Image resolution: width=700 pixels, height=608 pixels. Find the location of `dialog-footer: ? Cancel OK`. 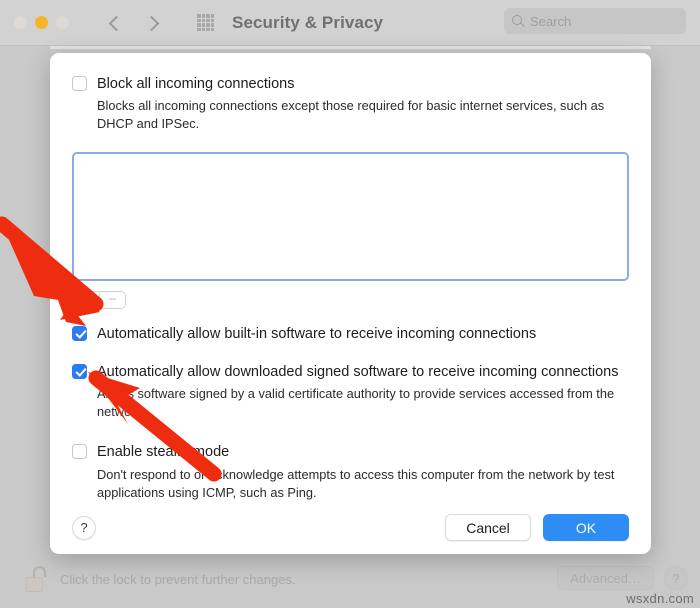

dialog-footer: ? Cancel OK is located at coordinates (350, 528).